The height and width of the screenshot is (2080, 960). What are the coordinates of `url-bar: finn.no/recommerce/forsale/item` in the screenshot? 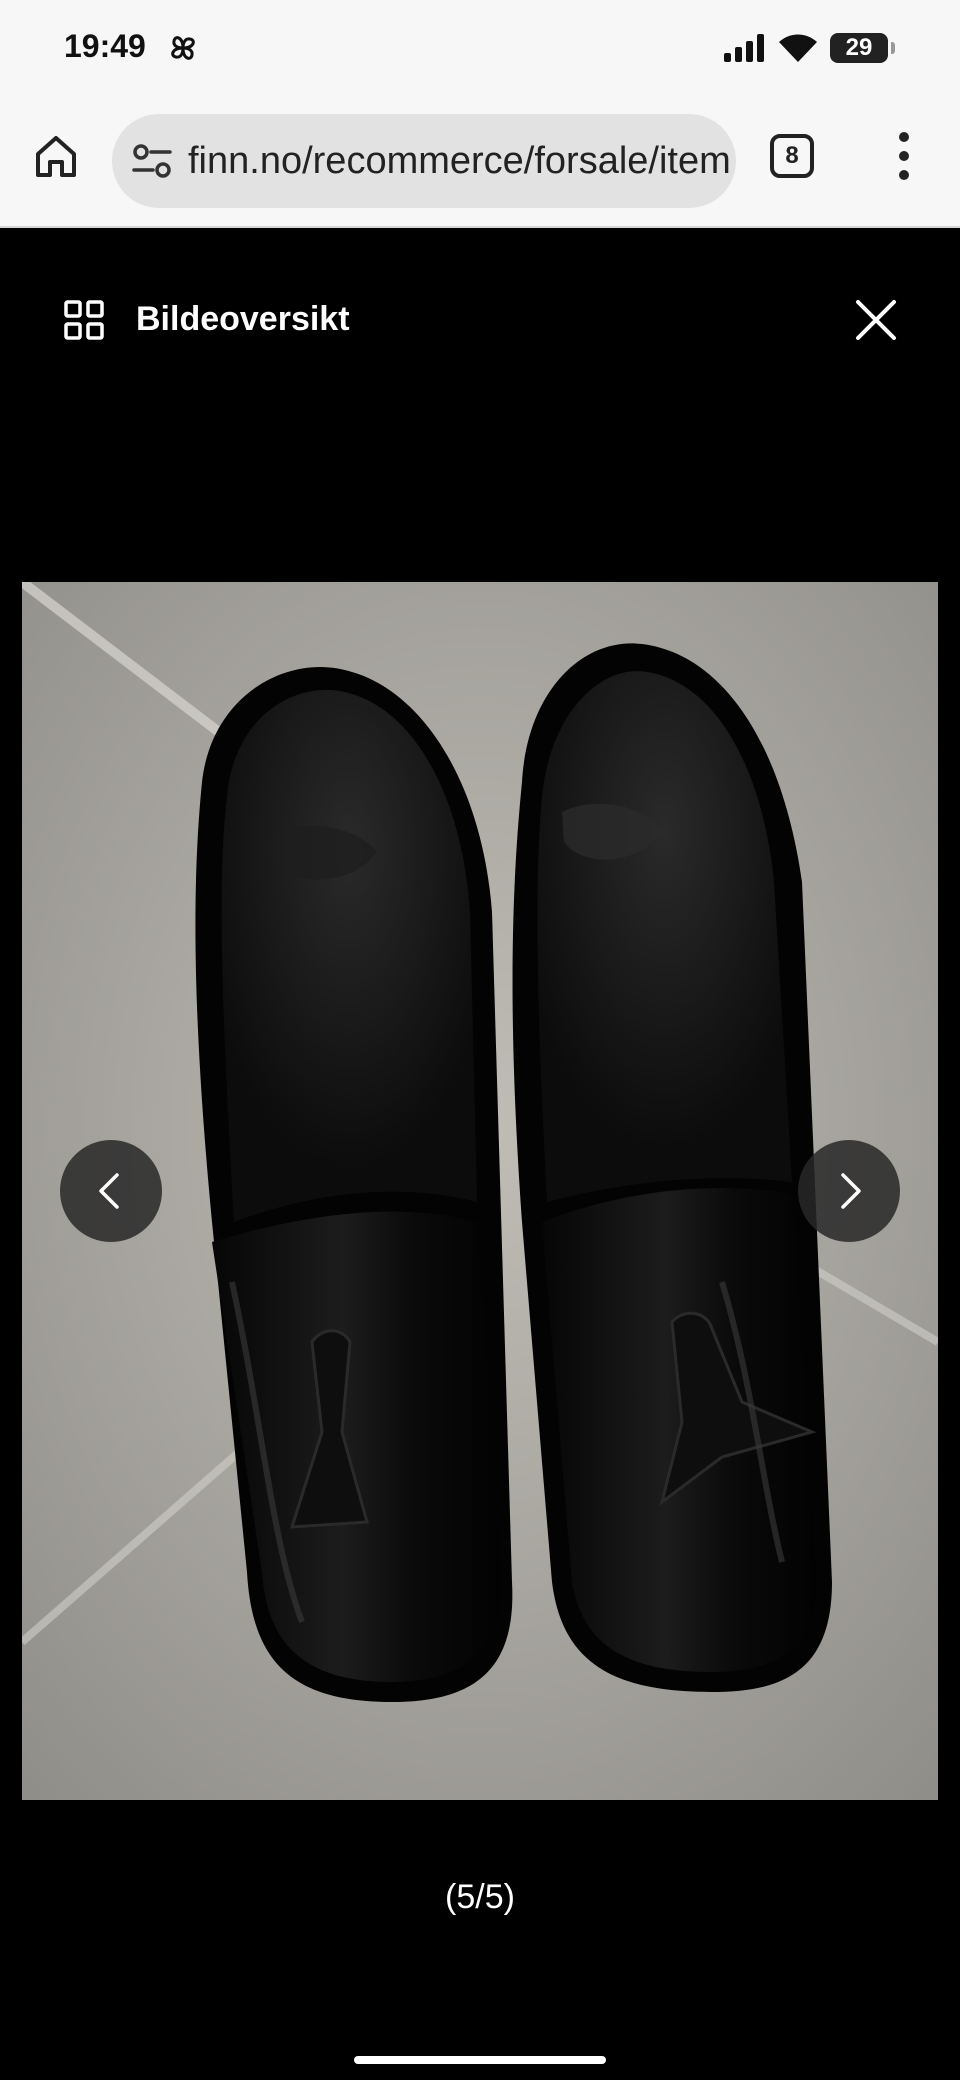 It's located at (424, 161).